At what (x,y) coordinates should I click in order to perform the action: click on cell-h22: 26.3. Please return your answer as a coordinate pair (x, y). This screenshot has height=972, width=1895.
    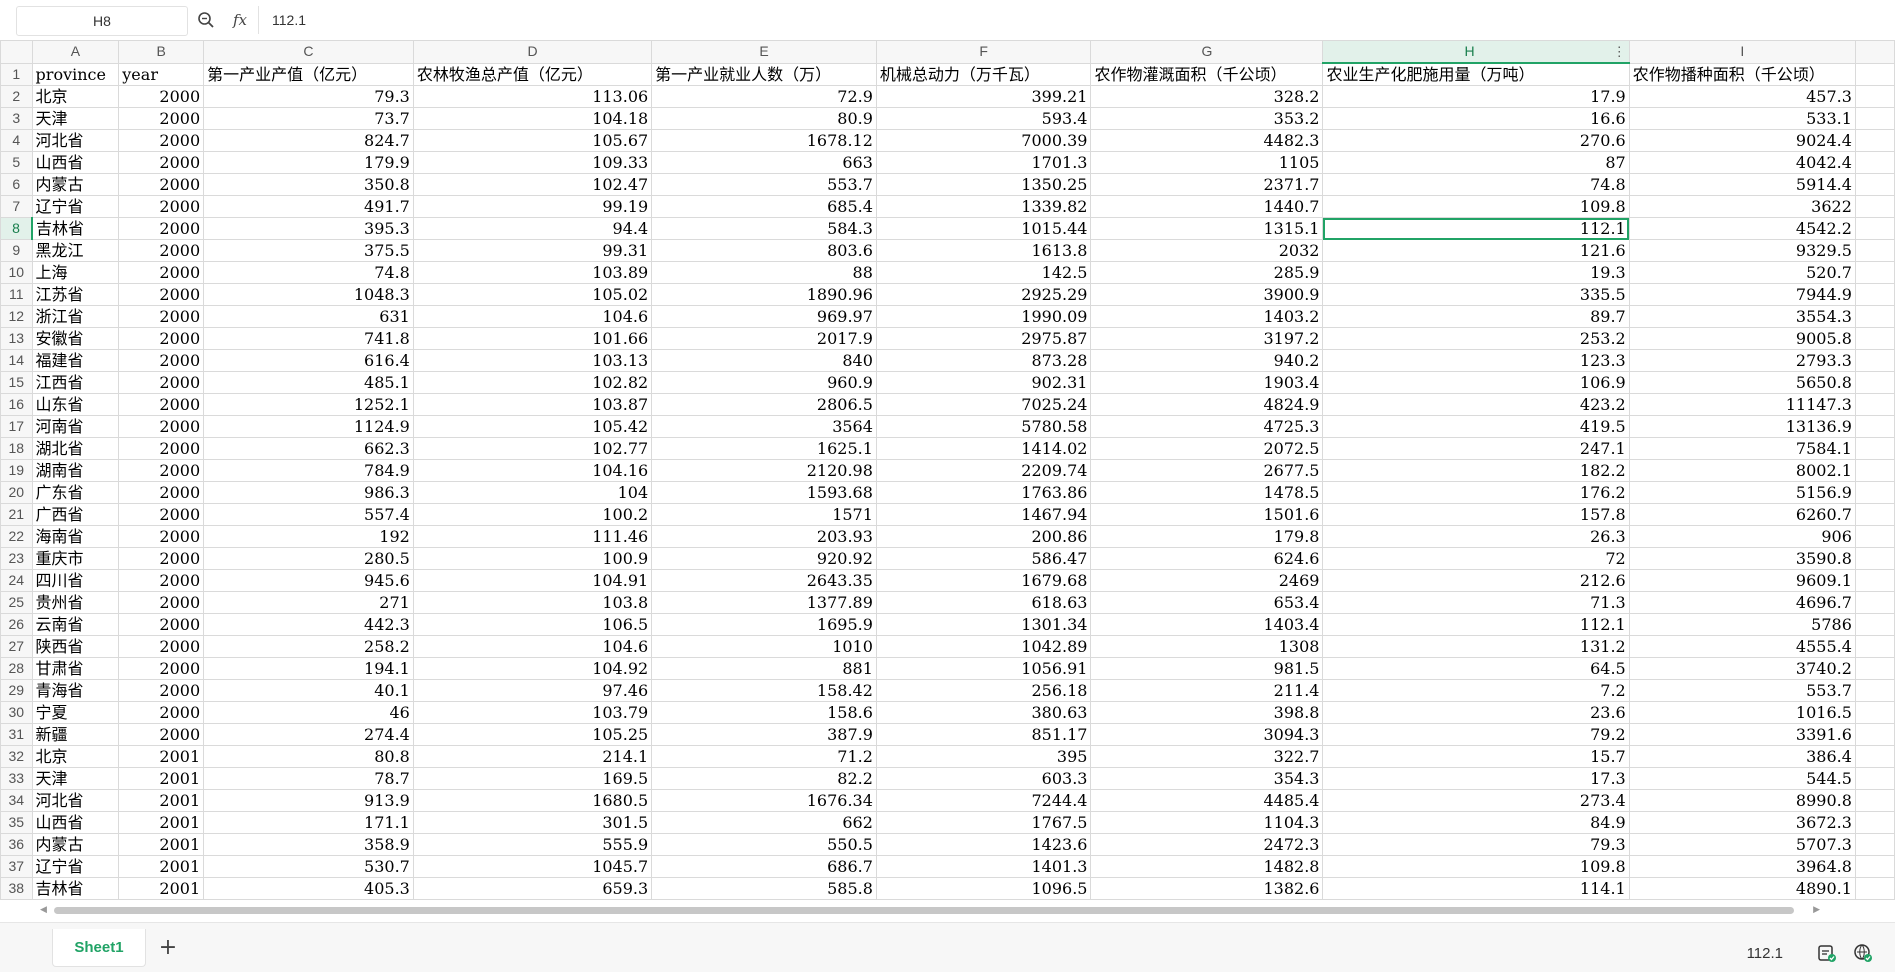
    Looking at the image, I should click on (1476, 536).